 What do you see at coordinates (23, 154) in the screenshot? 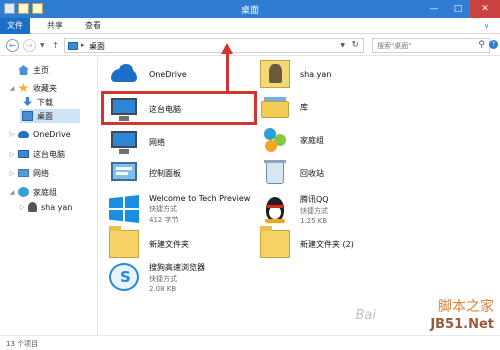
I see `computer-icon` at bounding box center [23, 154].